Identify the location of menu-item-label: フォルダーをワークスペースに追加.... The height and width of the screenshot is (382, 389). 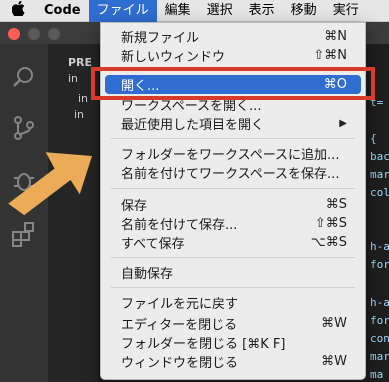
(230, 155).